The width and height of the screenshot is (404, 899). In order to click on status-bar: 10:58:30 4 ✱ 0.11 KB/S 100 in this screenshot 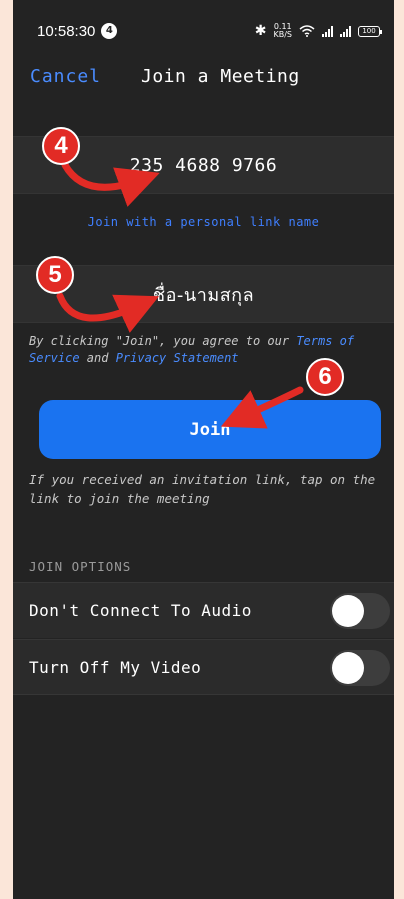, I will do `click(203, 31)`.